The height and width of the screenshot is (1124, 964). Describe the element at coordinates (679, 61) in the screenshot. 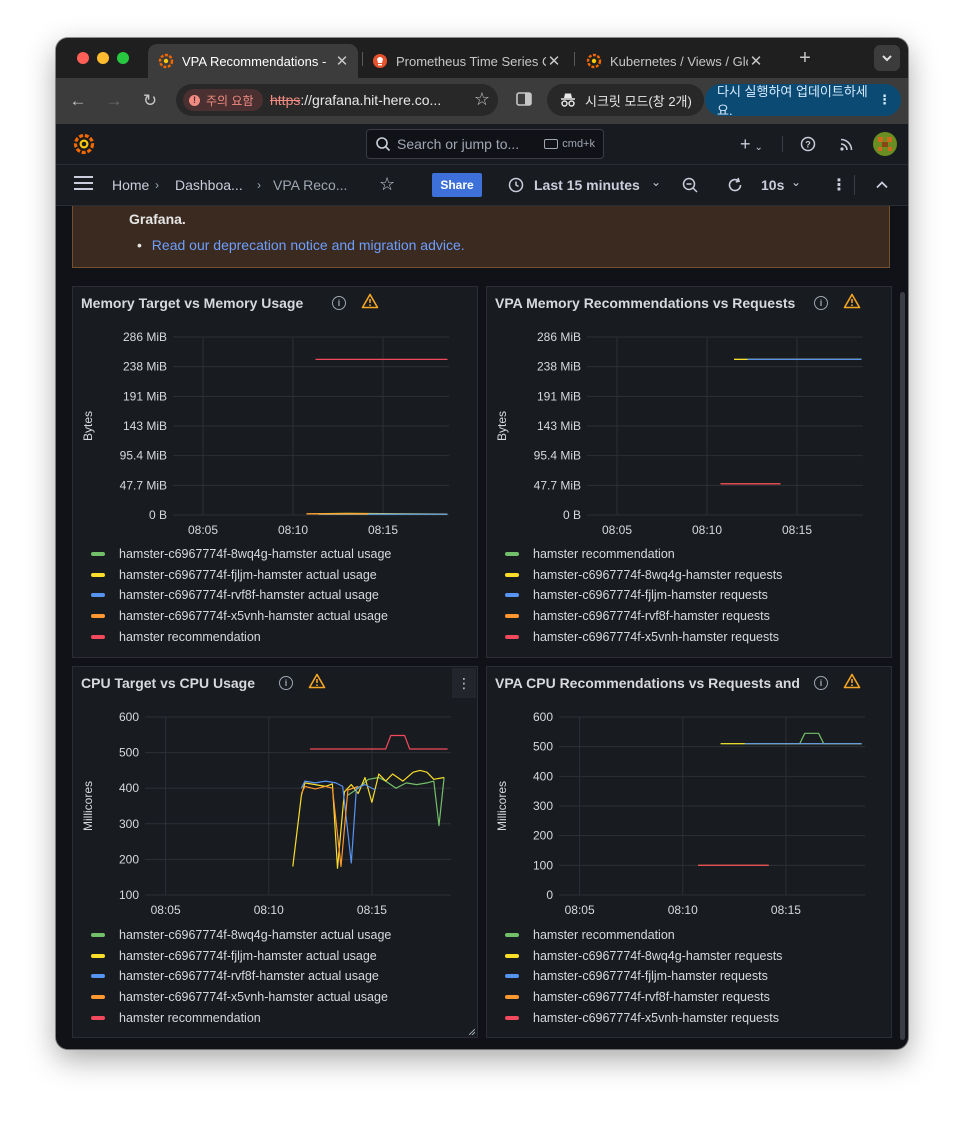

I see `tab-label: Kubernetes / Views / Glob` at that location.